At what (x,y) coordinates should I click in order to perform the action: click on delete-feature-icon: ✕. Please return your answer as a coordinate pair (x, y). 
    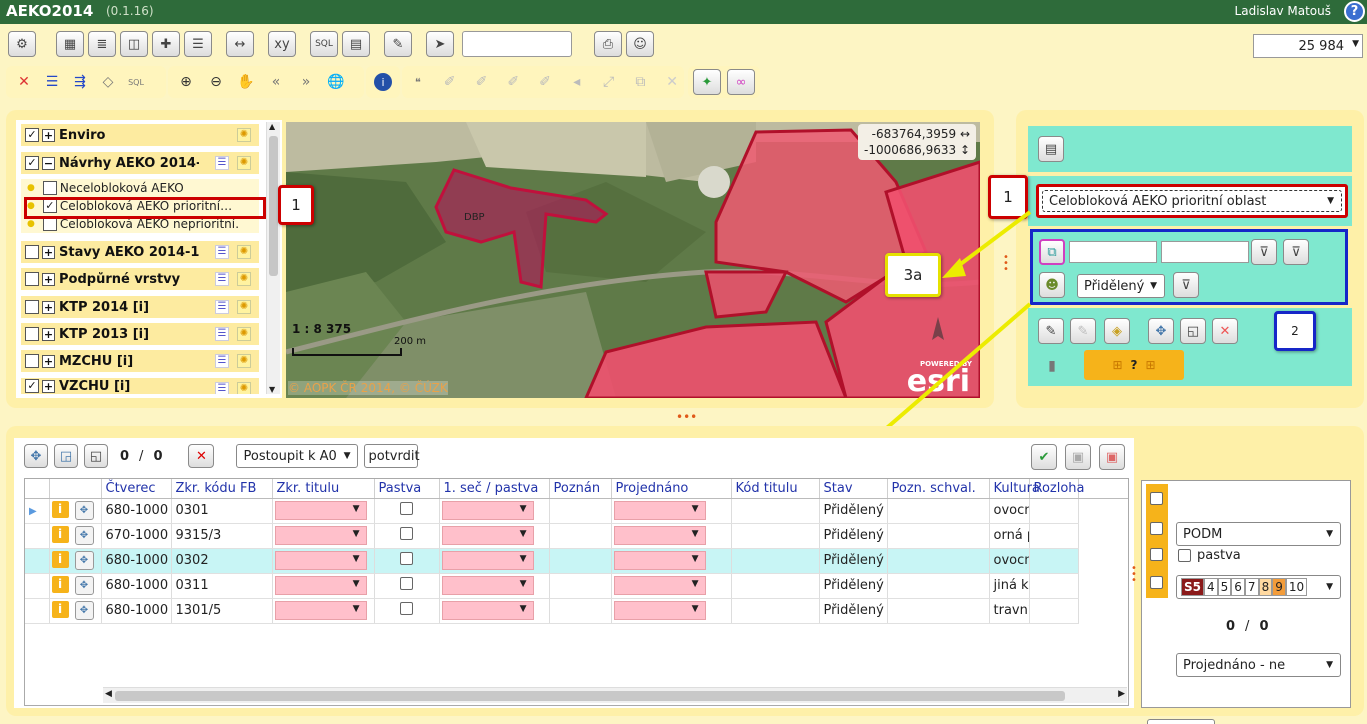
    Looking at the image, I should click on (1225, 331).